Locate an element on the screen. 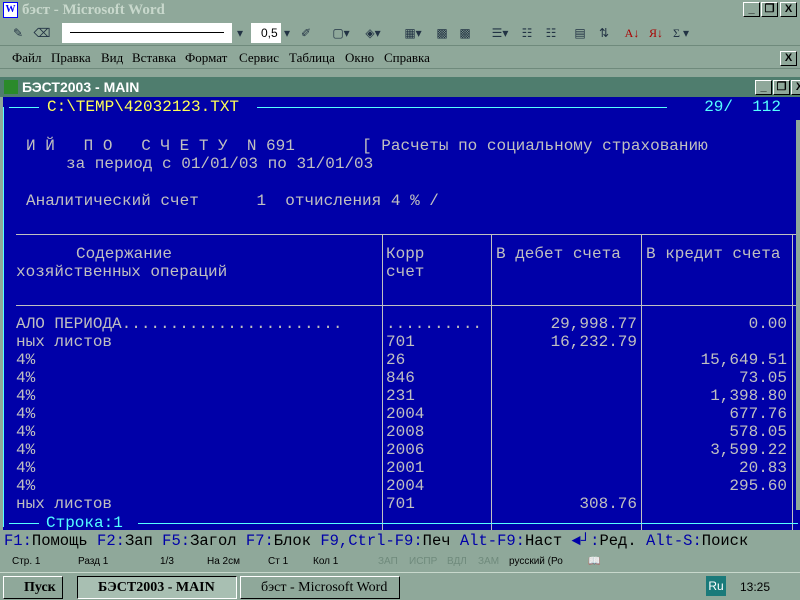 The image size is (800, 600). eraser-icon: ⌫ is located at coordinates (42, 33).